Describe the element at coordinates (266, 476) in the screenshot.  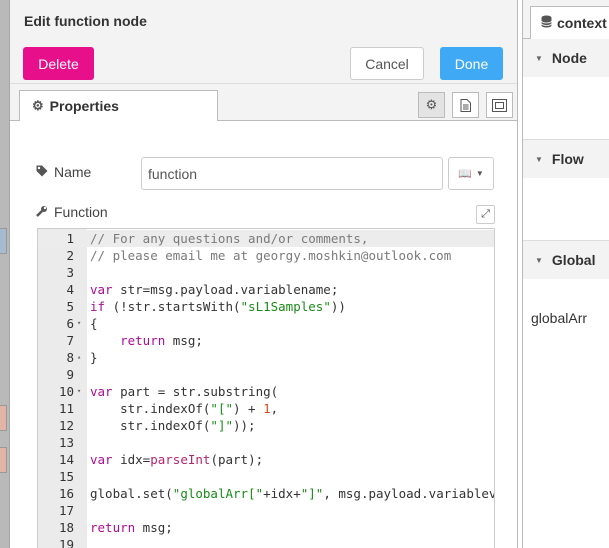
I see `code-line: 15` at that location.